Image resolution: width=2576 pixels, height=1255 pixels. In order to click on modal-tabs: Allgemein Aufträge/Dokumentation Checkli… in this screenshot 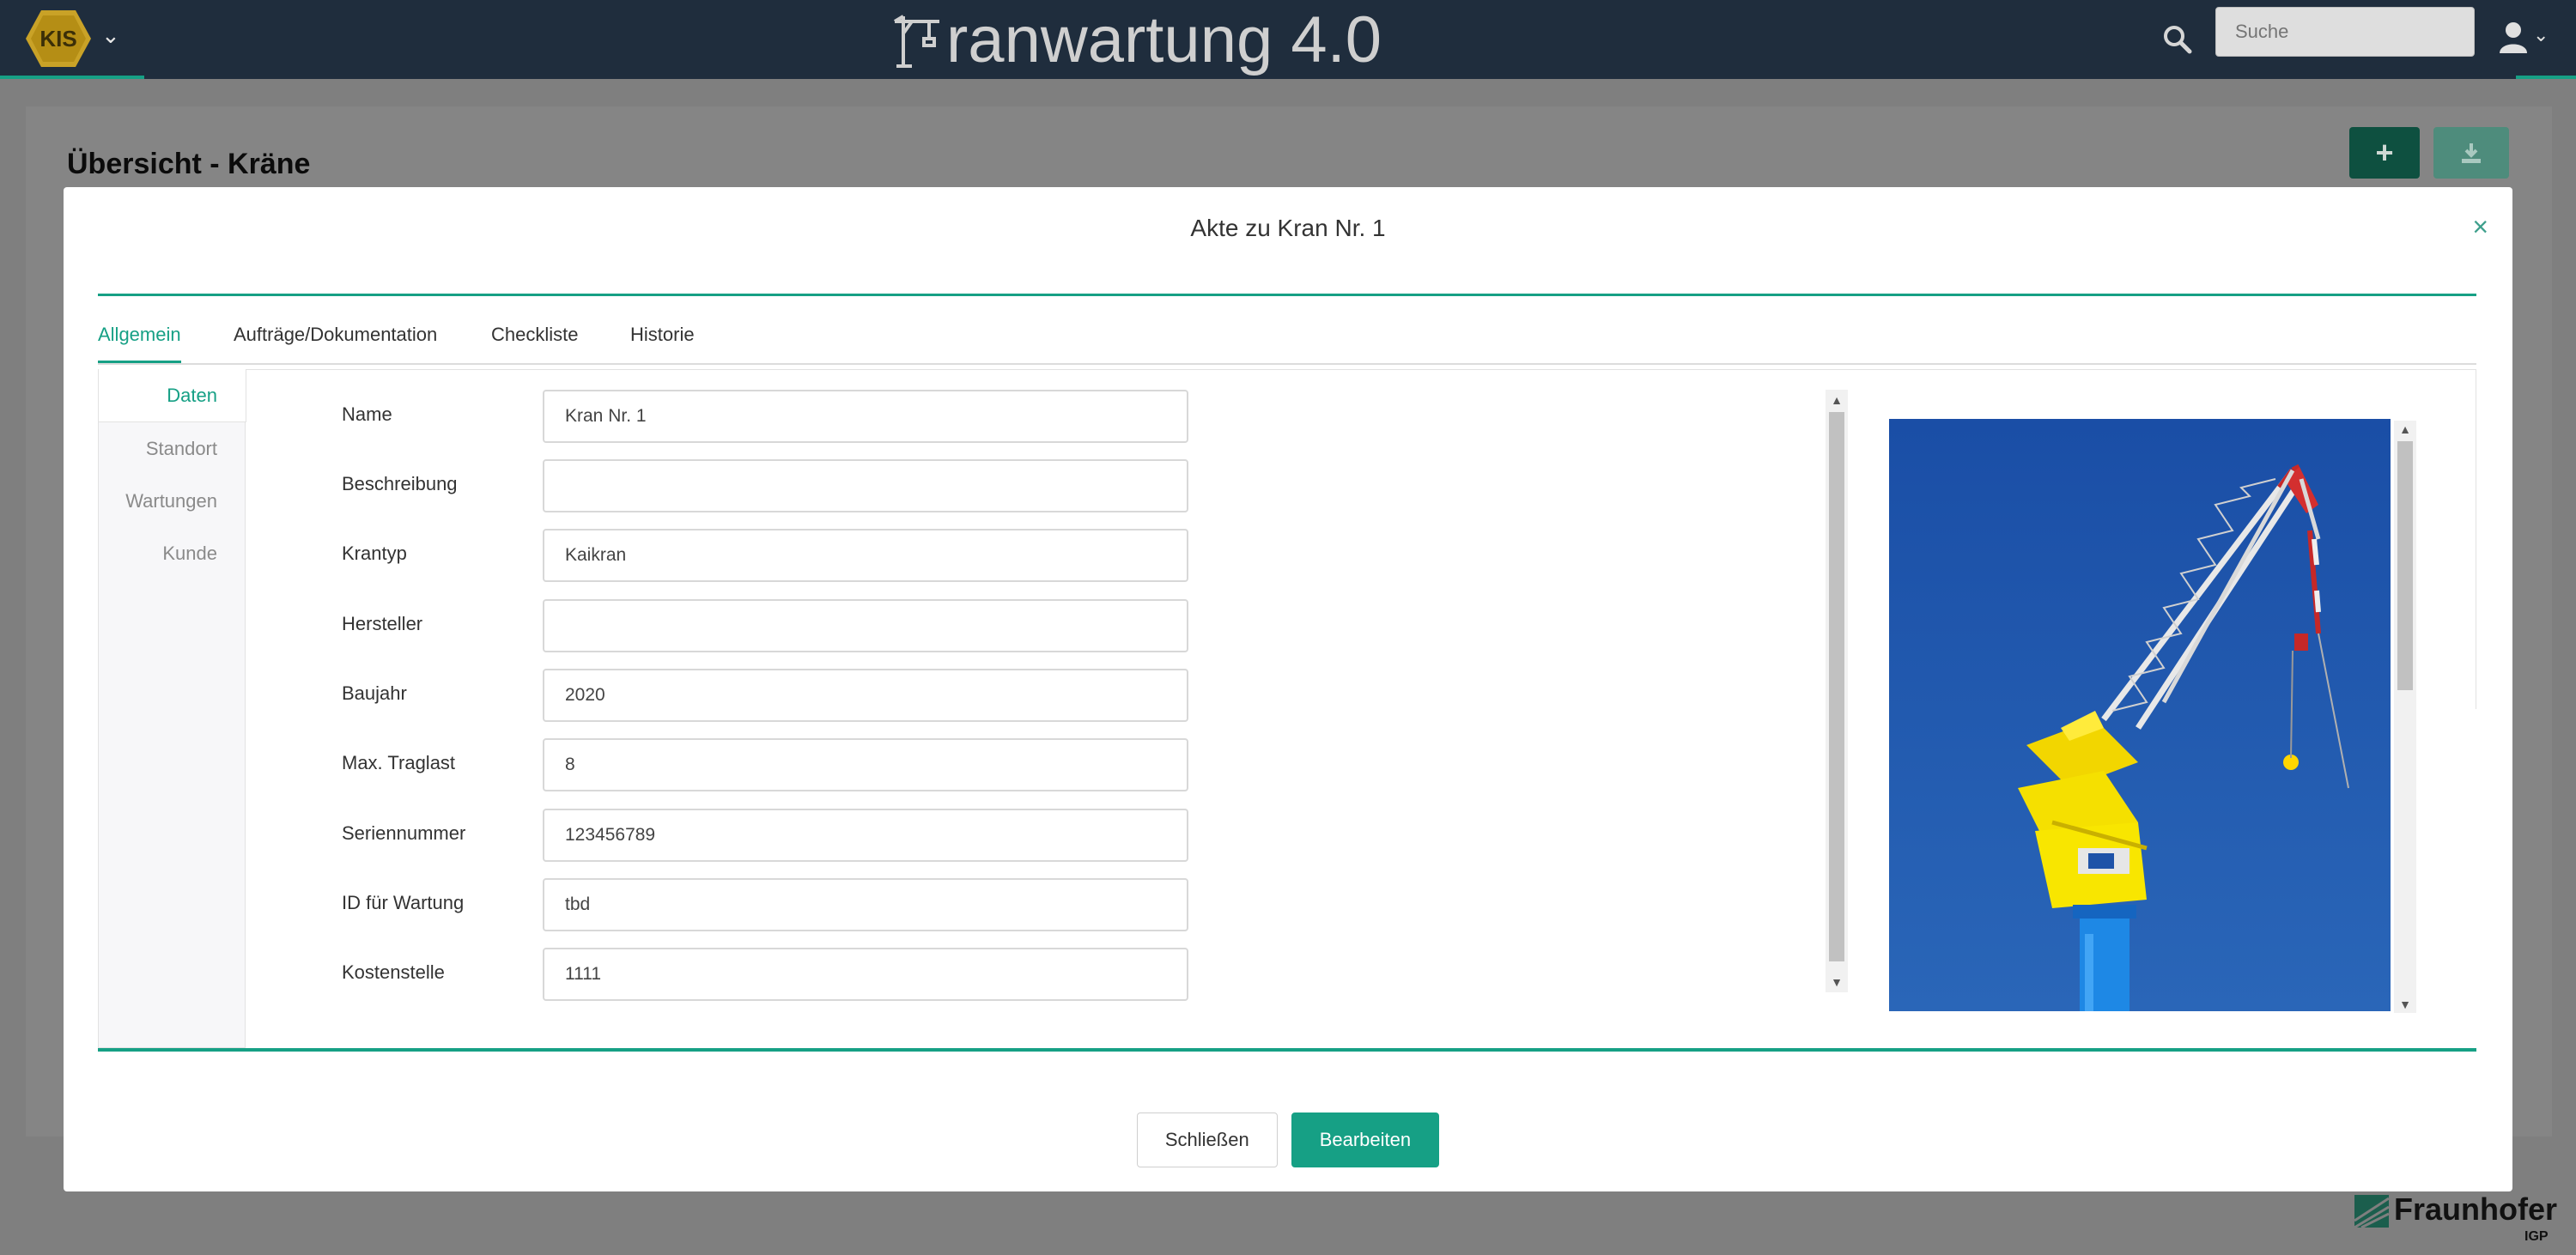, I will do `click(1287, 330)`.